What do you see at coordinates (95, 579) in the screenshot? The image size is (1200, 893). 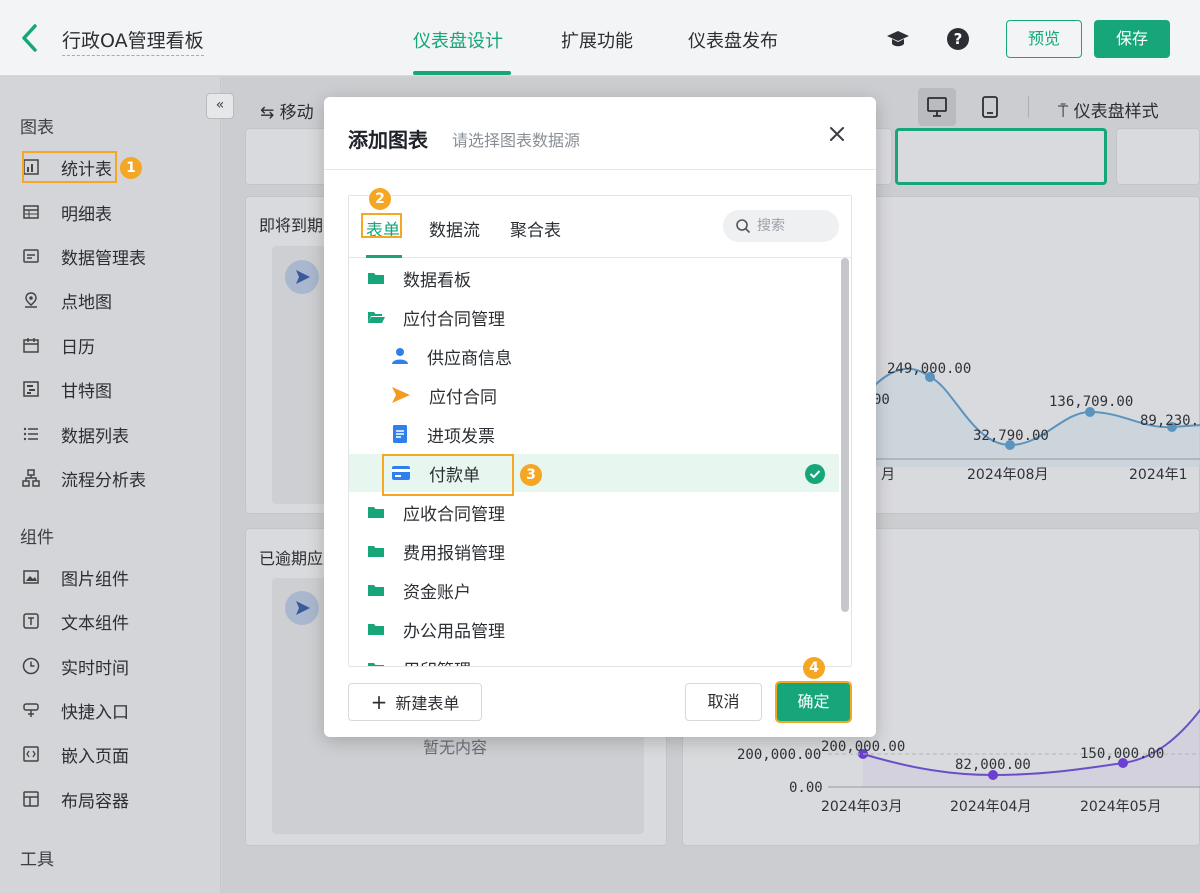 I see `sidebar-item-label: 图片组件` at bounding box center [95, 579].